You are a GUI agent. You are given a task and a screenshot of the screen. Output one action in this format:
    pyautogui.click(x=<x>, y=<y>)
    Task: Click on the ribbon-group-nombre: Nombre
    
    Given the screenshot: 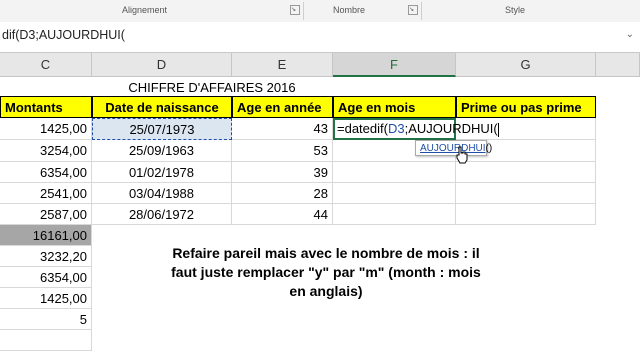 What is the action you would take?
    pyautogui.click(x=349, y=10)
    